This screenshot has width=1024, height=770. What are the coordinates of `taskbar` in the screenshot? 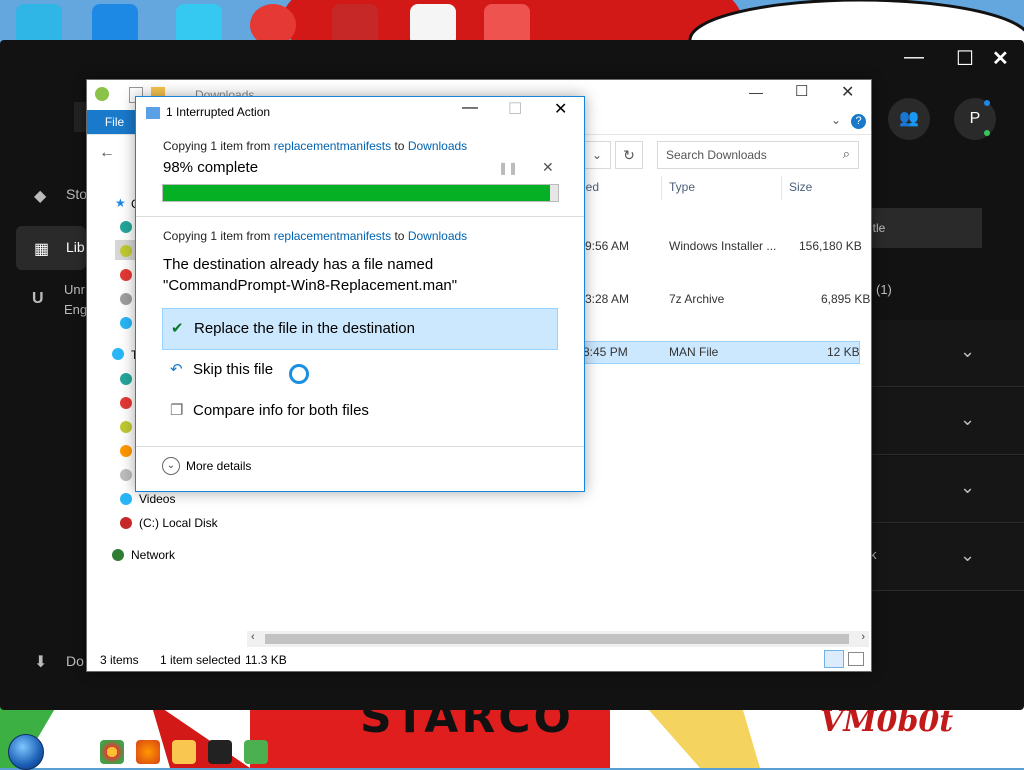 It's located at (512, 752).